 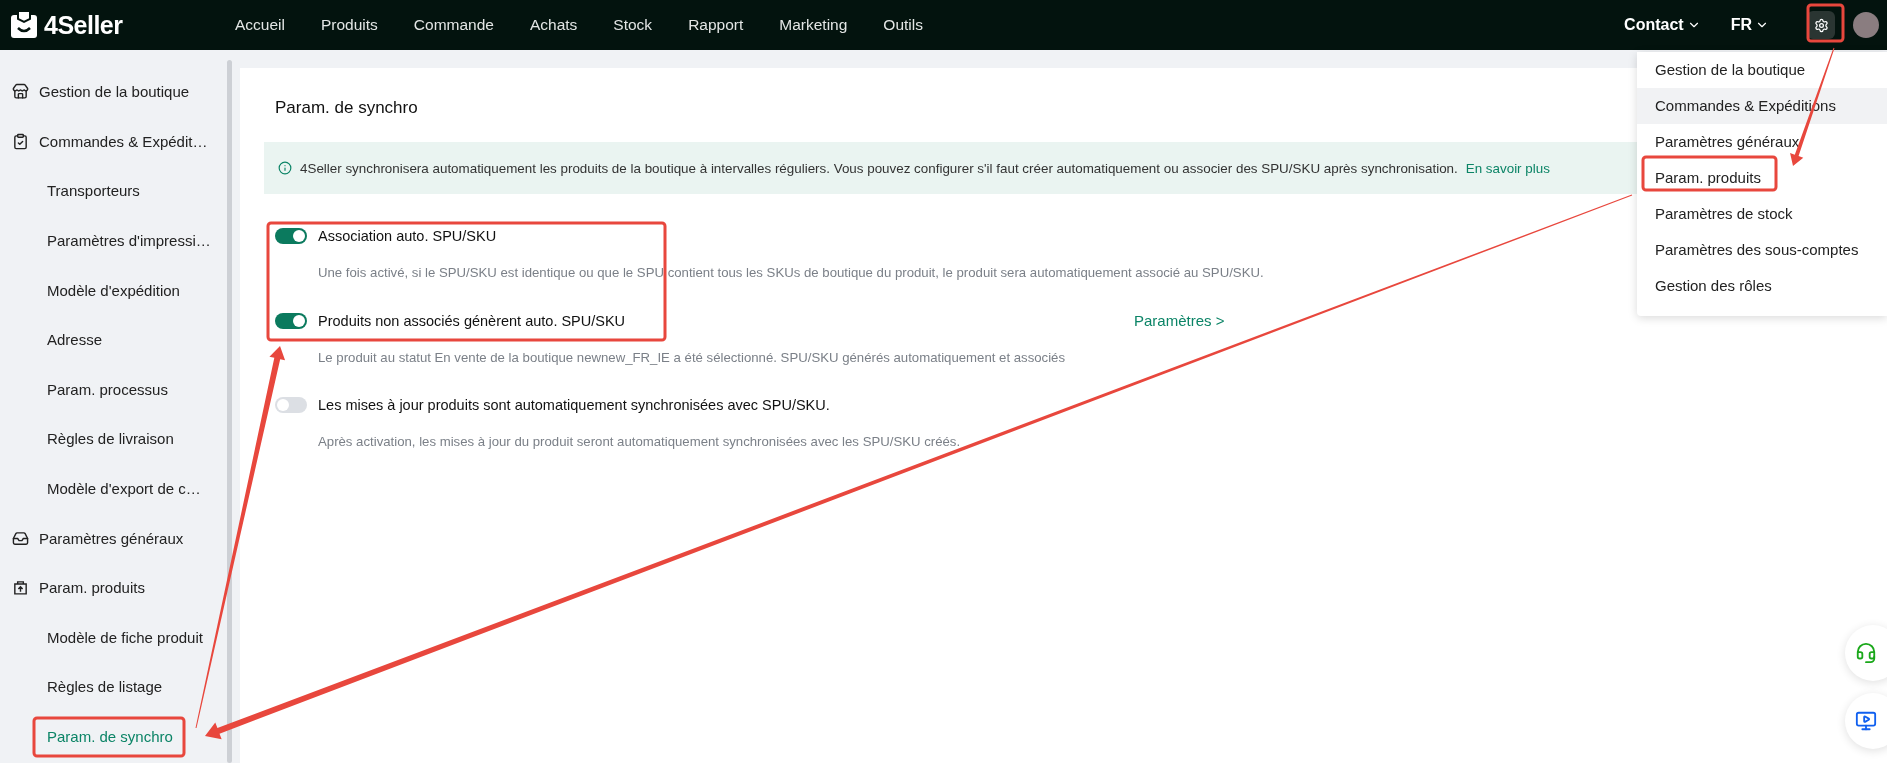 What do you see at coordinates (813, 25) in the screenshot?
I see `nav-link: Marketing` at bounding box center [813, 25].